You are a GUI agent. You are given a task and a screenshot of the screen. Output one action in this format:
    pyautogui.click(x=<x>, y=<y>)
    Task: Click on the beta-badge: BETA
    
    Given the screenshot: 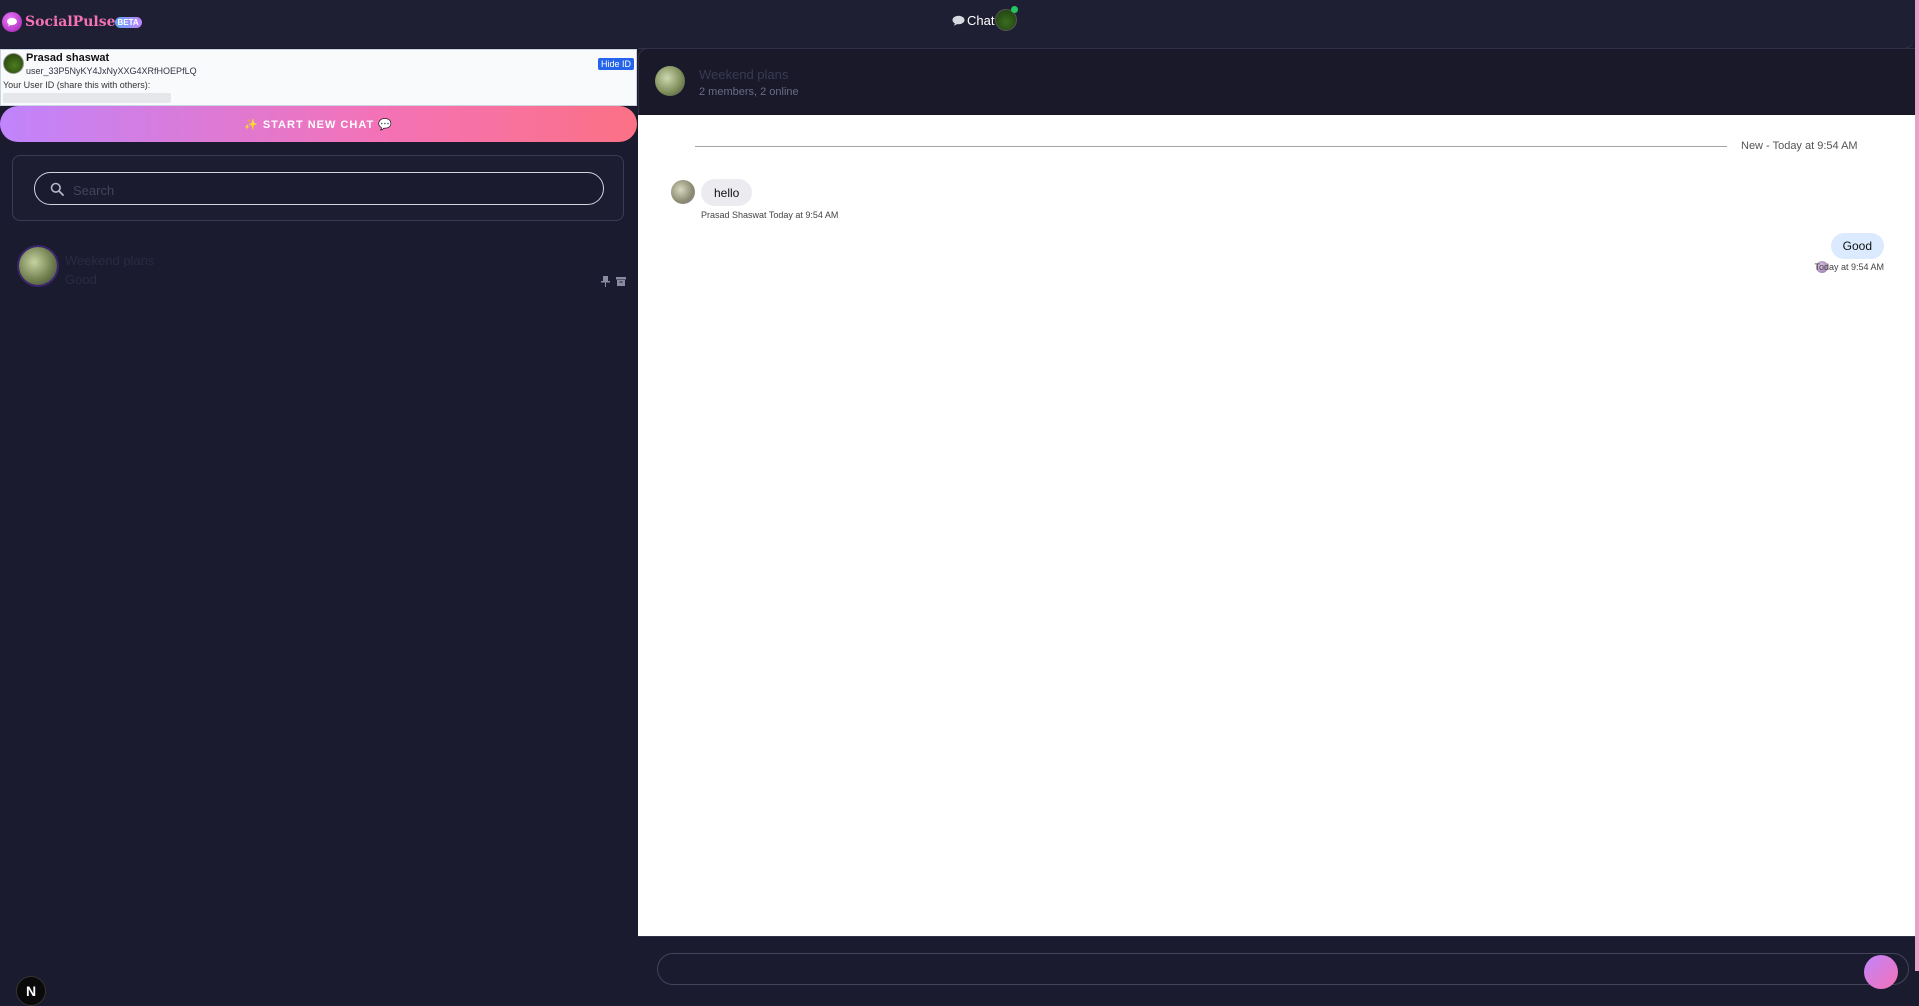 What is the action you would take?
    pyautogui.click(x=128, y=22)
    